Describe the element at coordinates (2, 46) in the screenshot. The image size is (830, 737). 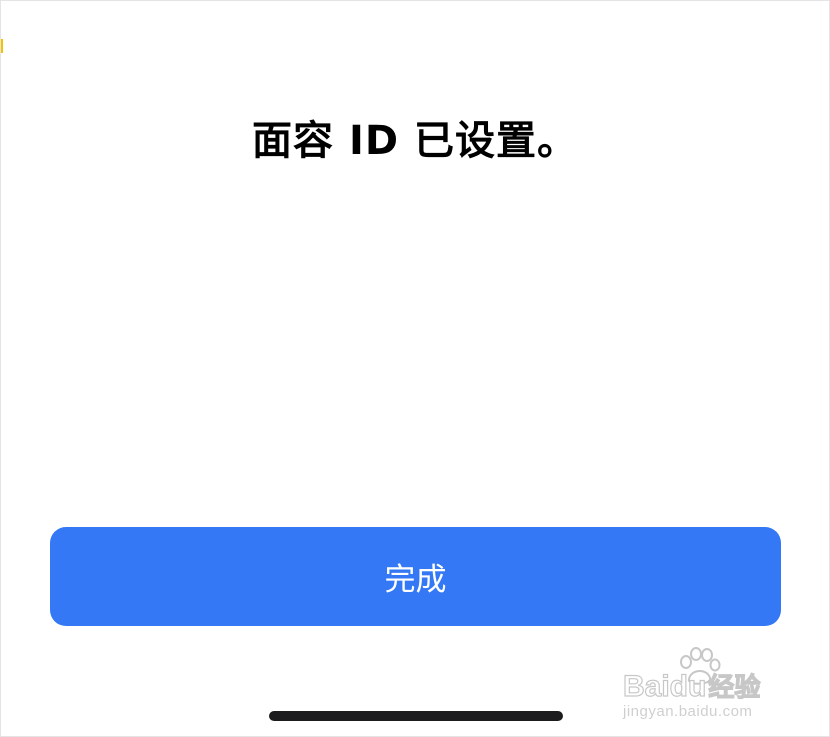
I see `edge-highlight` at that location.